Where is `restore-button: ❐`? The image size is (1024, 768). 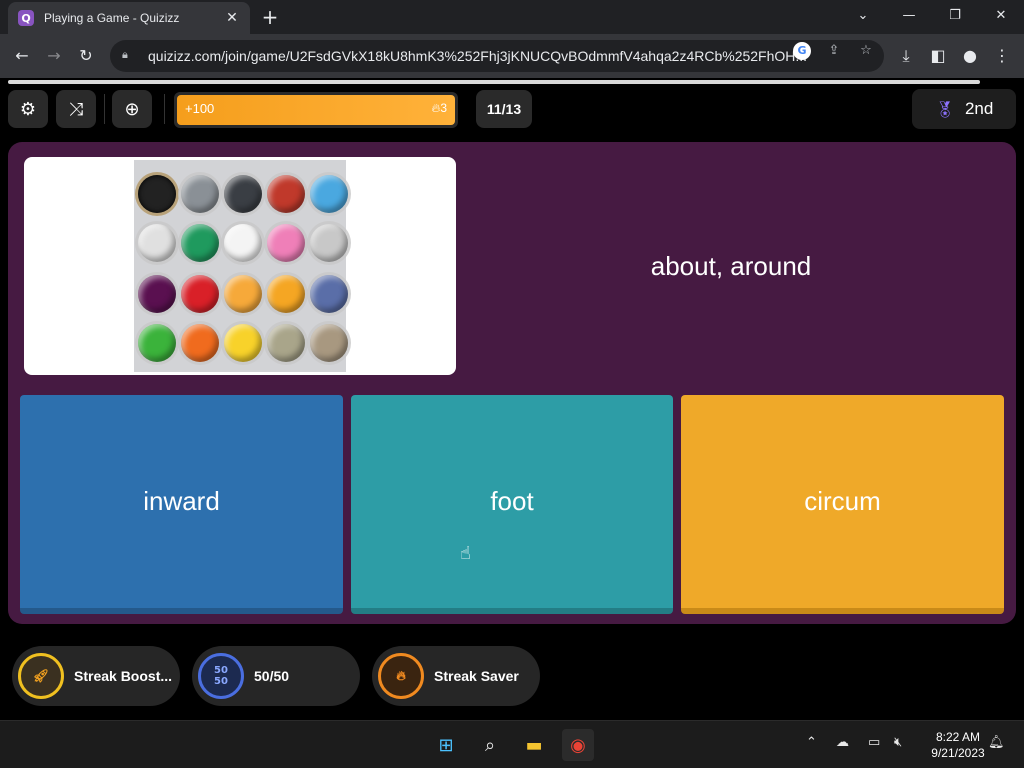
restore-button: ❐ is located at coordinates (955, 16).